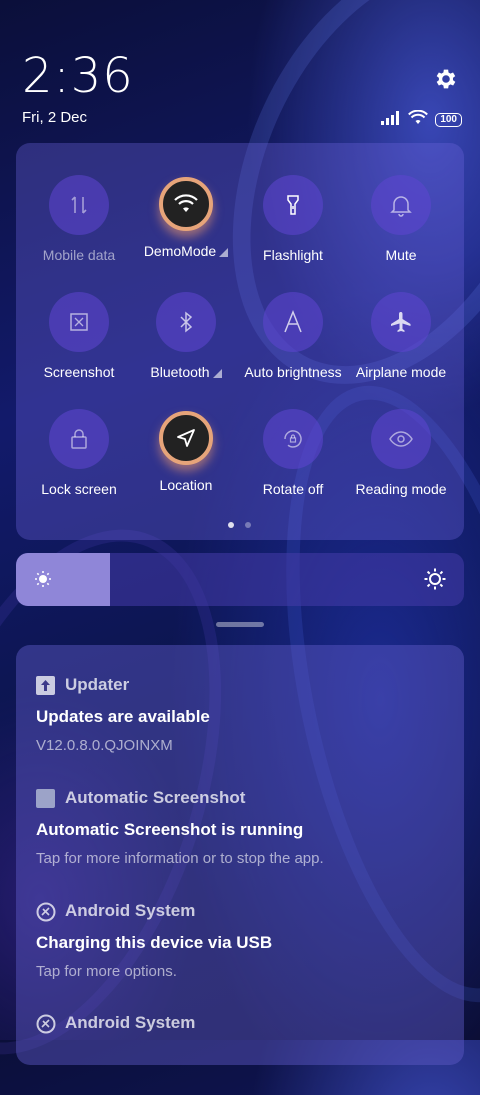 This screenshot has height=1095, width=480. I want to click on tile-label-text: Reading mode, so click(401, 489).